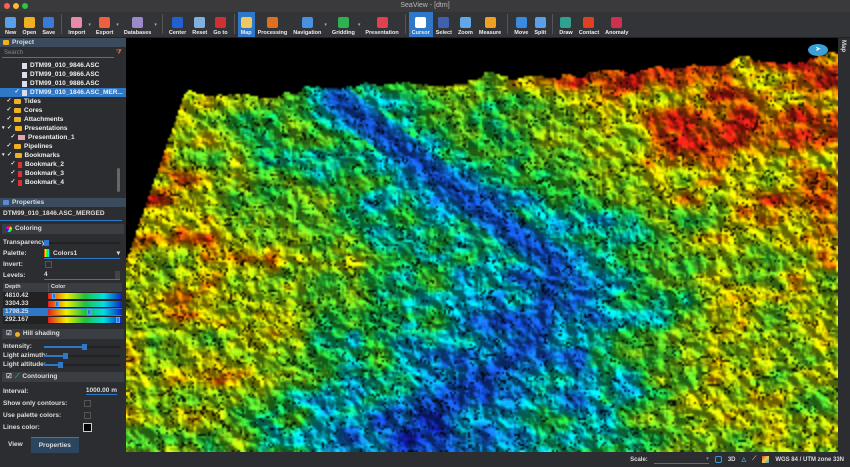 This screenshot has width=850, height=467. Describe the element at coordinates (138, 24) in the screenshot. I see `databases-button: Databases` at that location.